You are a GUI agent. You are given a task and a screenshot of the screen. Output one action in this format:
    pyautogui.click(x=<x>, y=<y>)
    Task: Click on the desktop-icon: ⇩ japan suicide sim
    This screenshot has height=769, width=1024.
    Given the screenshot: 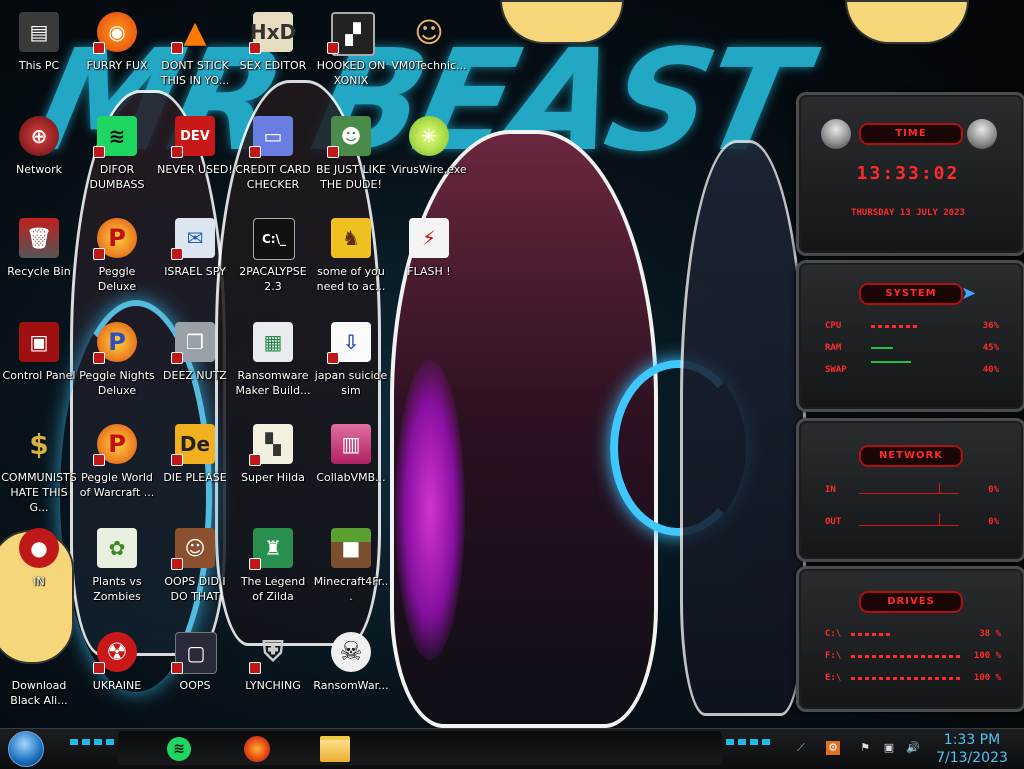 What is the action you would take?
    pyautogui.click(x=351, y=364)
    